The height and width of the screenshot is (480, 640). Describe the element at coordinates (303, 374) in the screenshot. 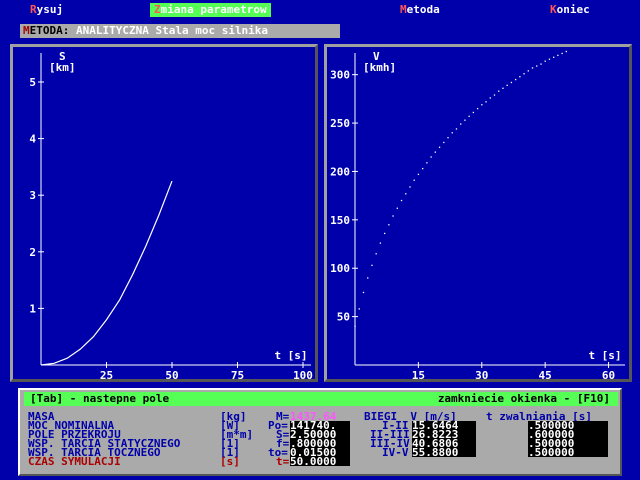

I see `x-tick-label: 100` at that location.